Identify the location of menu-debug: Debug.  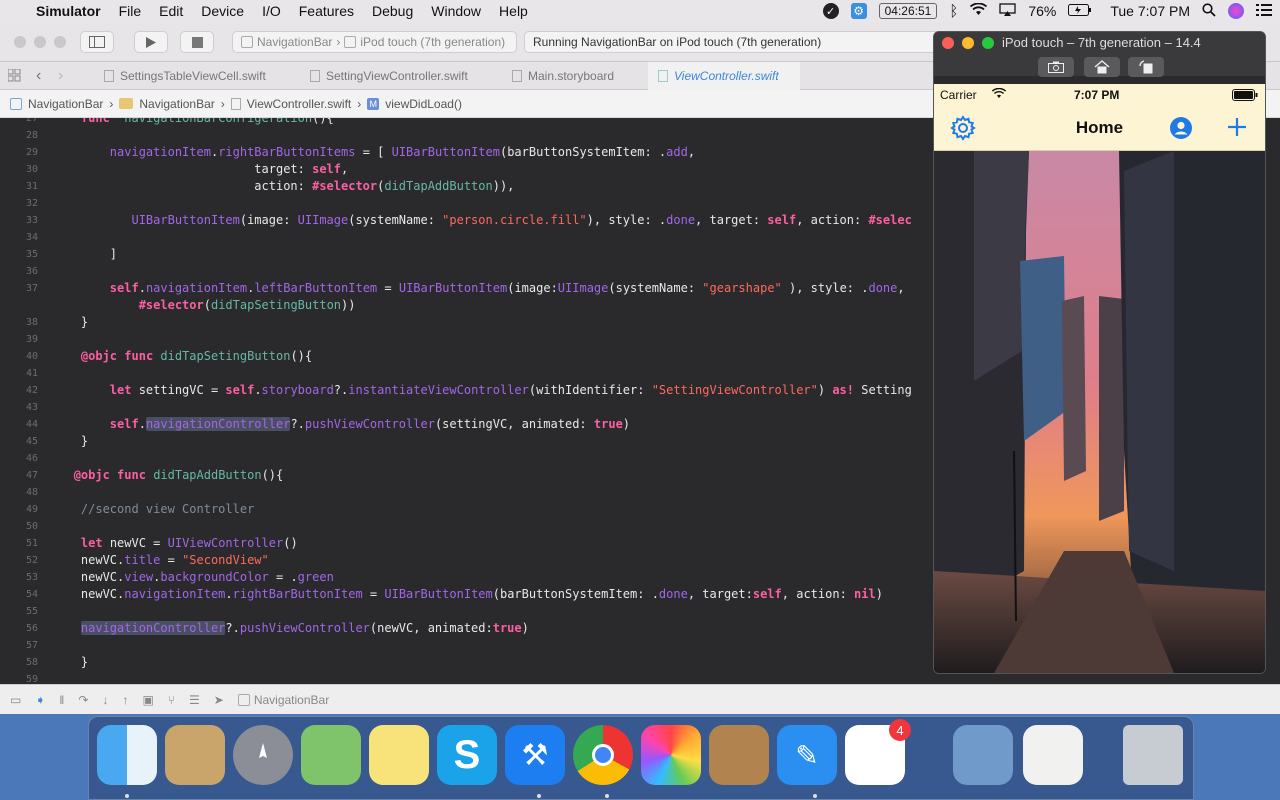
(392, 11).